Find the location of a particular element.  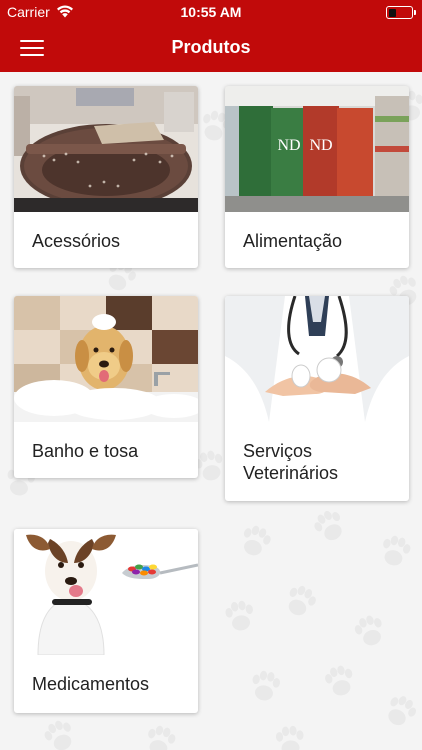

category-card-alimentacao: ND ND Alimentação is located at coordinates (317, 177).